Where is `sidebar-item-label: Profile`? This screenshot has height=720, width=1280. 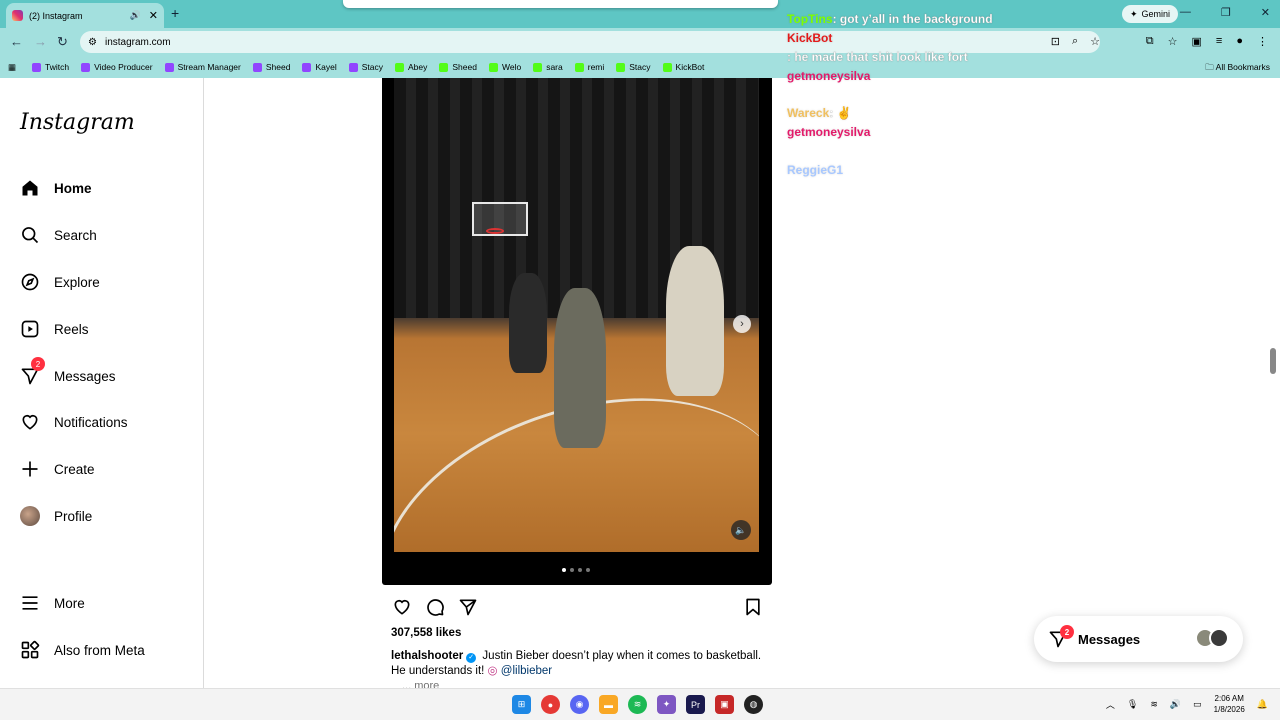 sidebar-item-label: Profile is located at coordinates (73, 516).